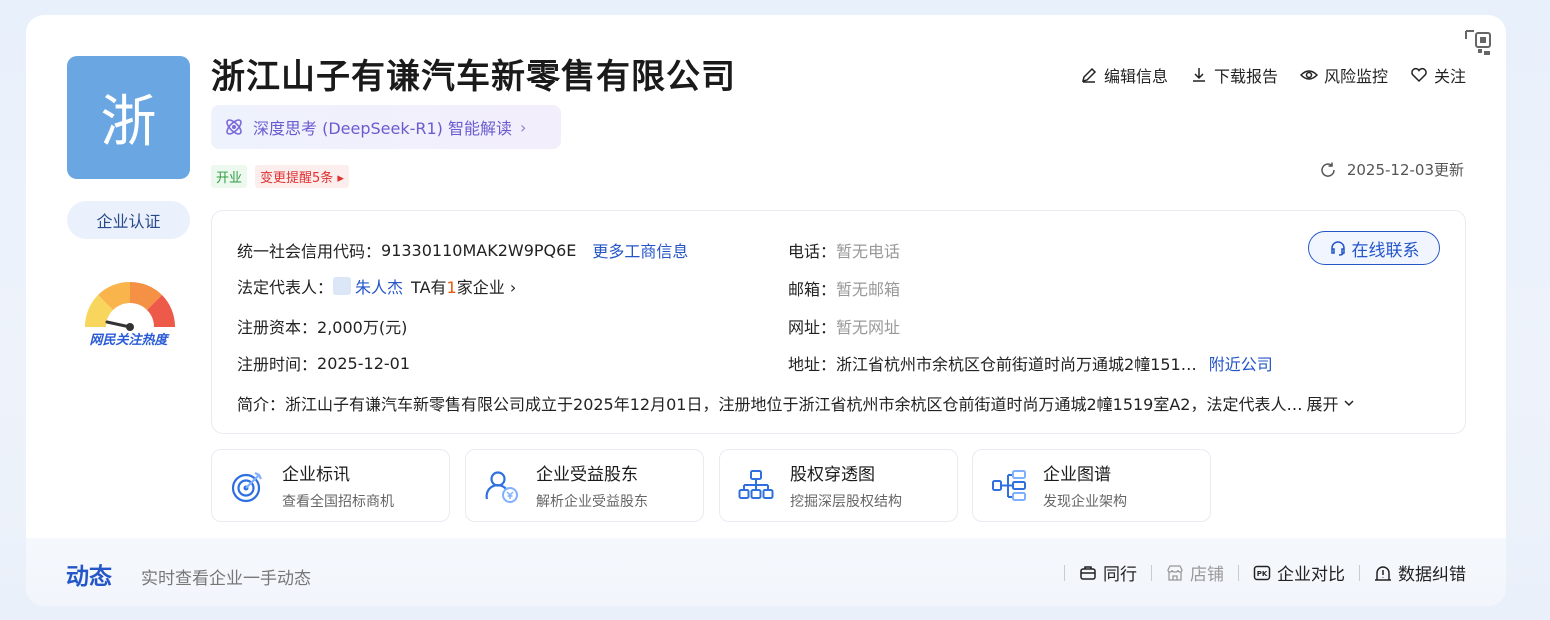  What do you see at coordinates (501, 486) in the screenshot?
I see `beneficiary-icon` at bounding box center [501, 486].